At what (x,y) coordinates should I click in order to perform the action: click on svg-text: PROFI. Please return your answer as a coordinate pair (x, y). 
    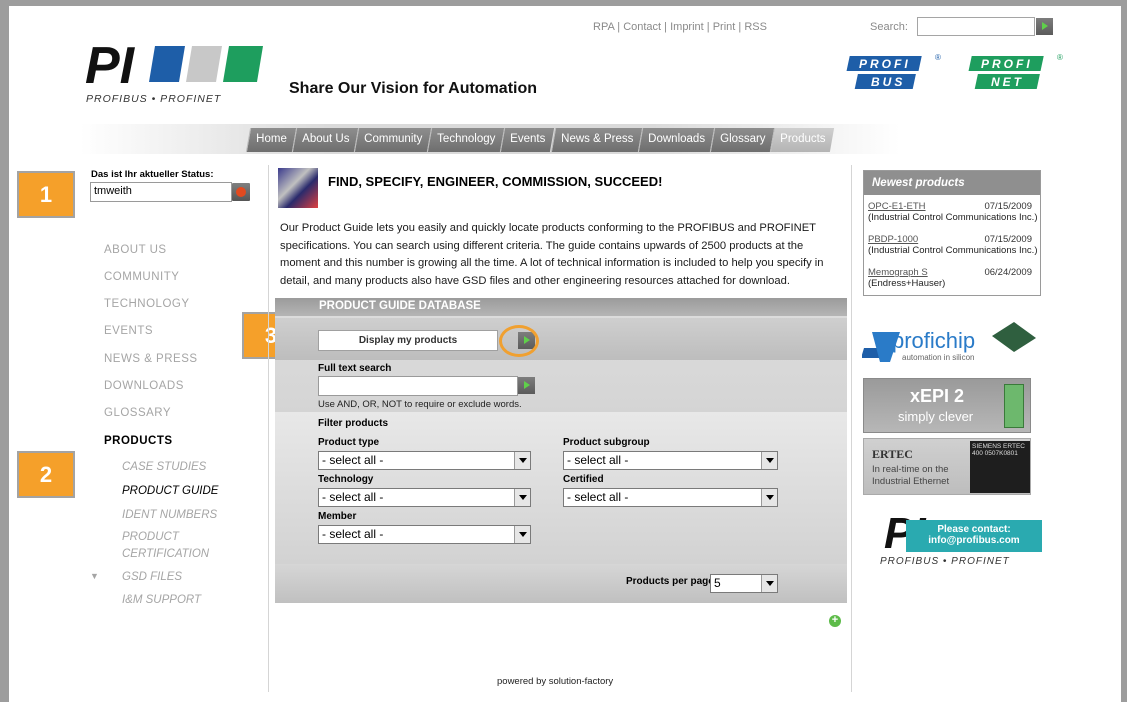
    Looking at the image, I should click on (1007, 64).